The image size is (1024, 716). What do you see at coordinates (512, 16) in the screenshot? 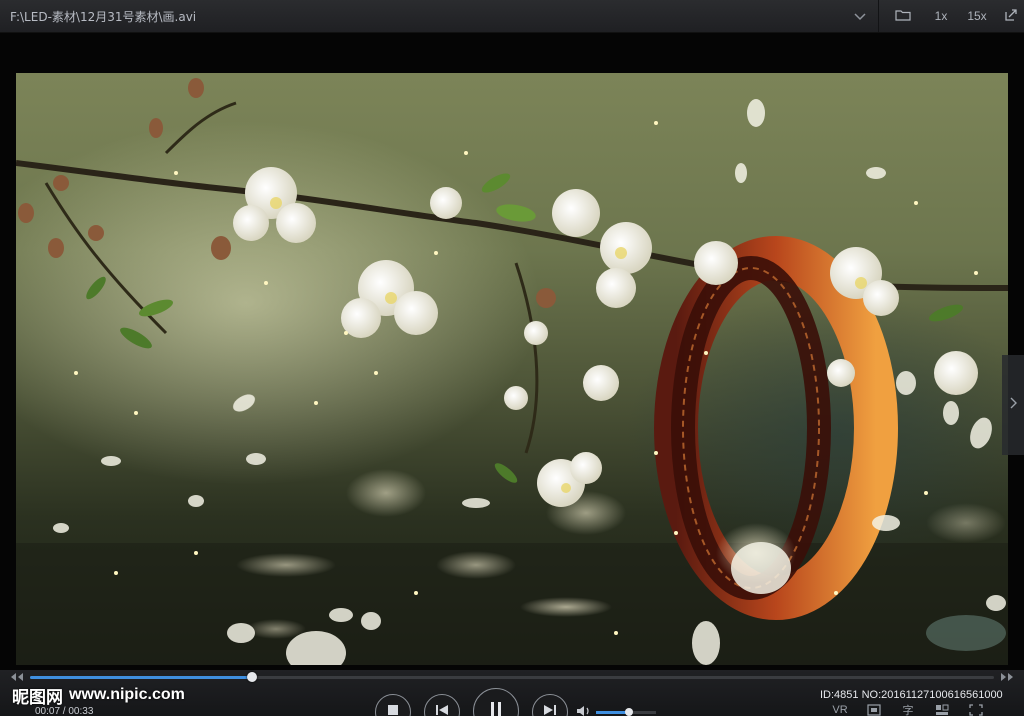
I see `title-bar: F:\LED-素材\12月31号素材\画.avi 1x 15x` at bounding box center [512, 16].